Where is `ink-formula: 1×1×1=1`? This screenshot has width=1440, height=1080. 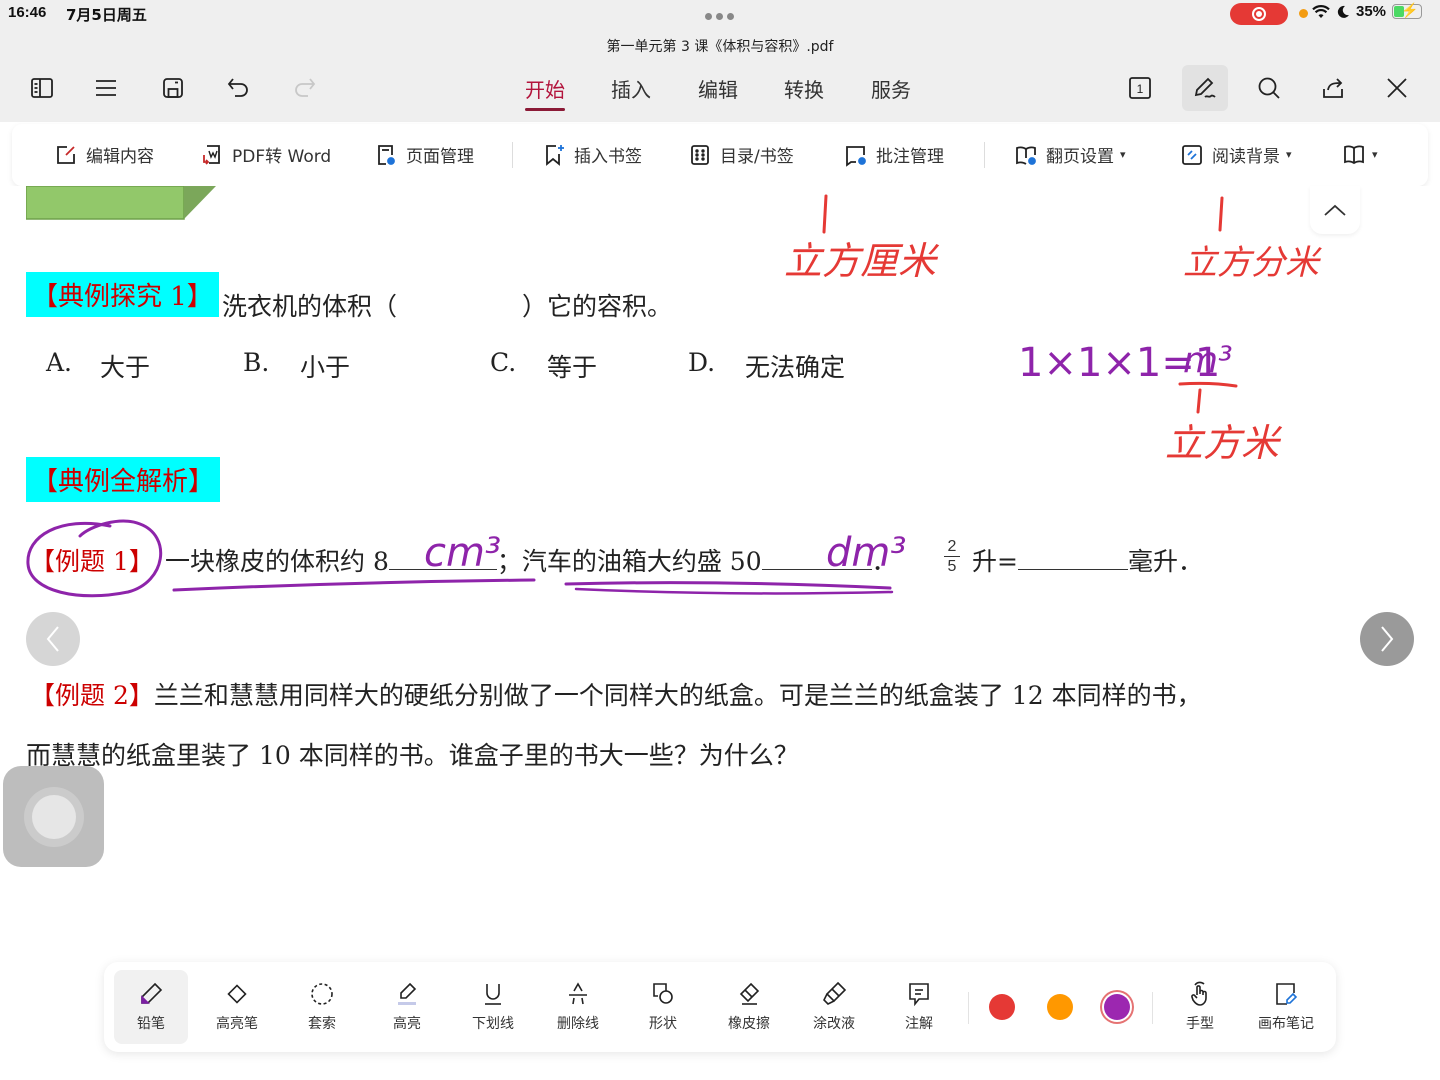
ink-formula: 1×1×1=1 is located at coordinates (1119, 363).